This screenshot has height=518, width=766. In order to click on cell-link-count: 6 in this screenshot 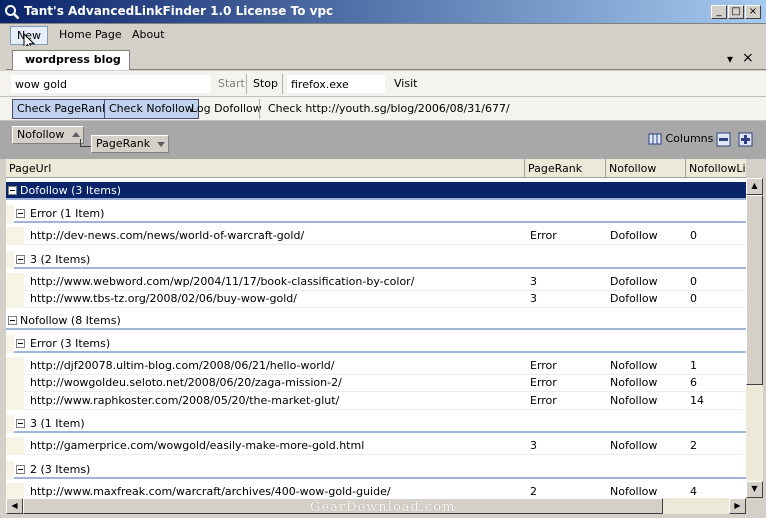, I will do `click(693, 382)`.